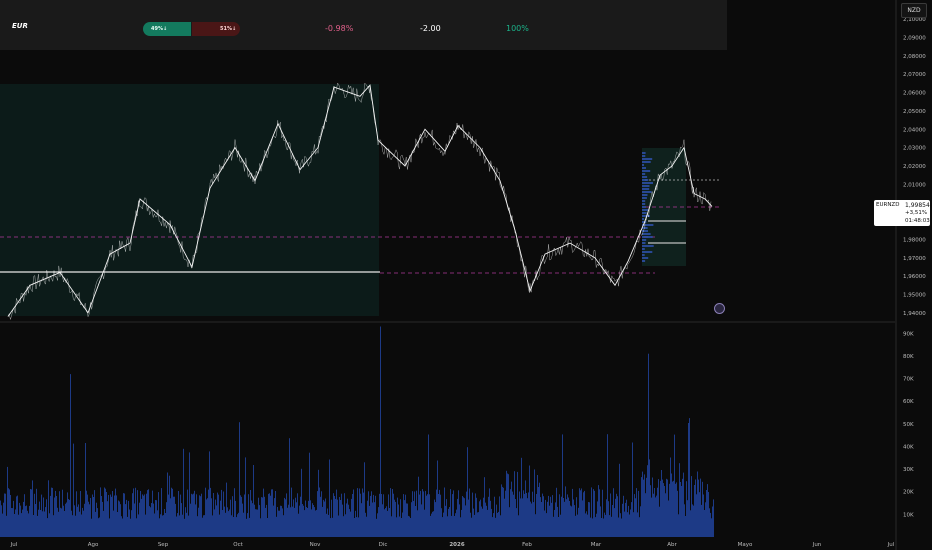 Image resolution: width=932 pixels, height=550 pixels. I want to click on record-icon, so click(719, 308).